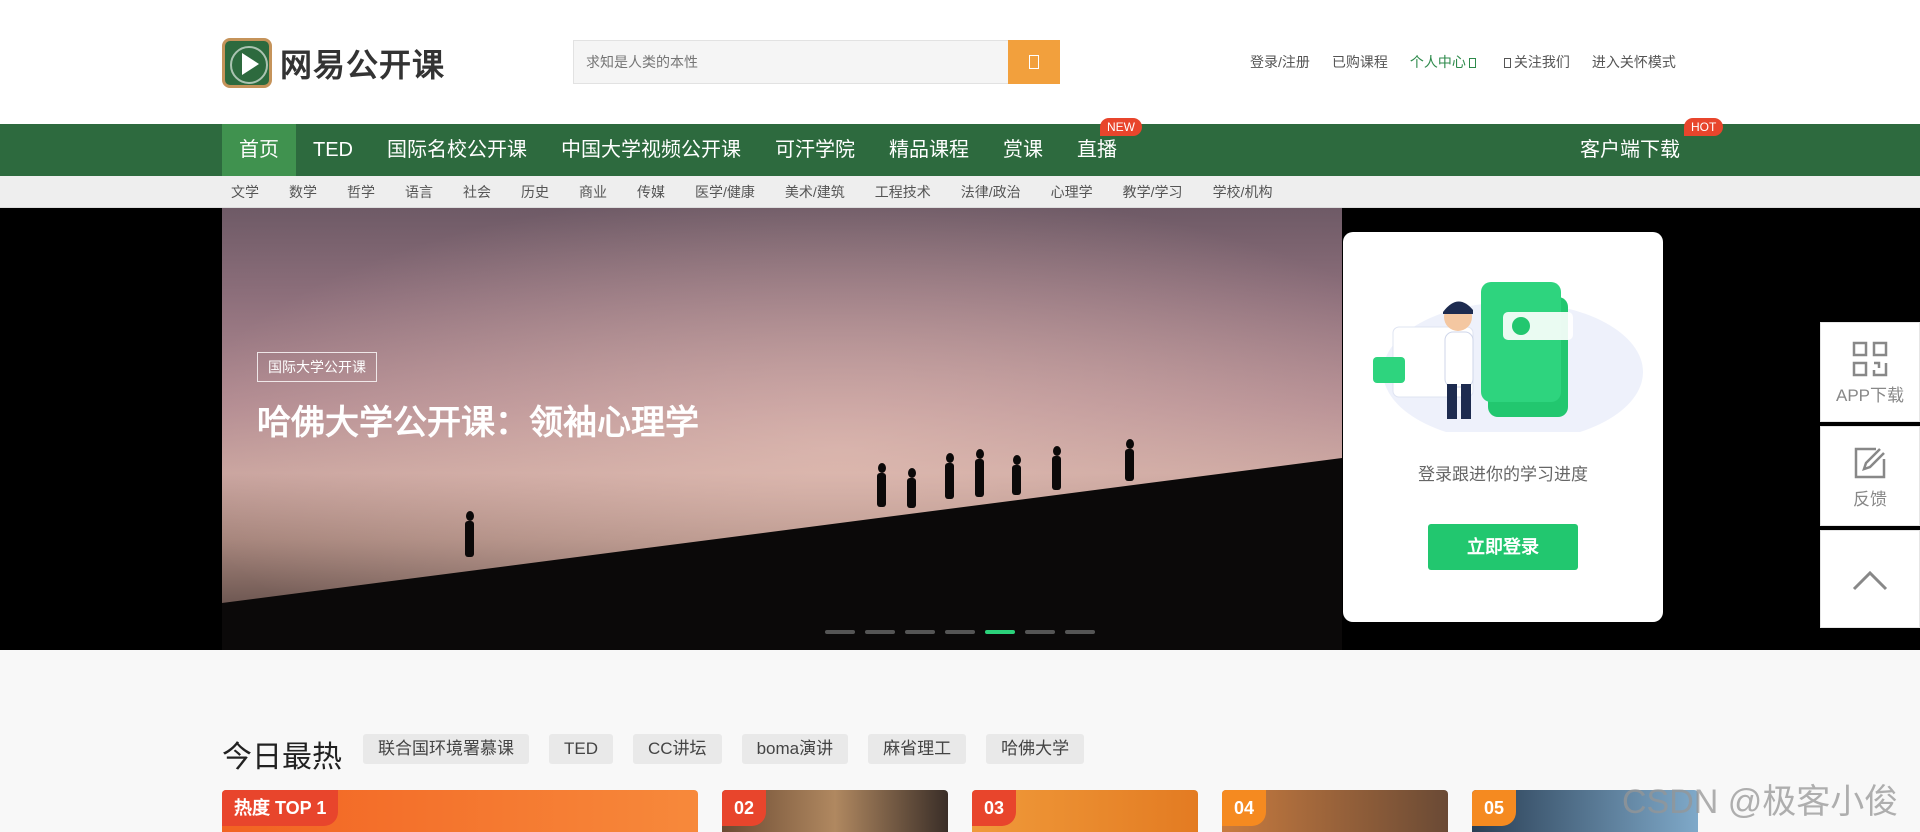  I want to click on nav-item: 可汗学院, so click(815, 150).